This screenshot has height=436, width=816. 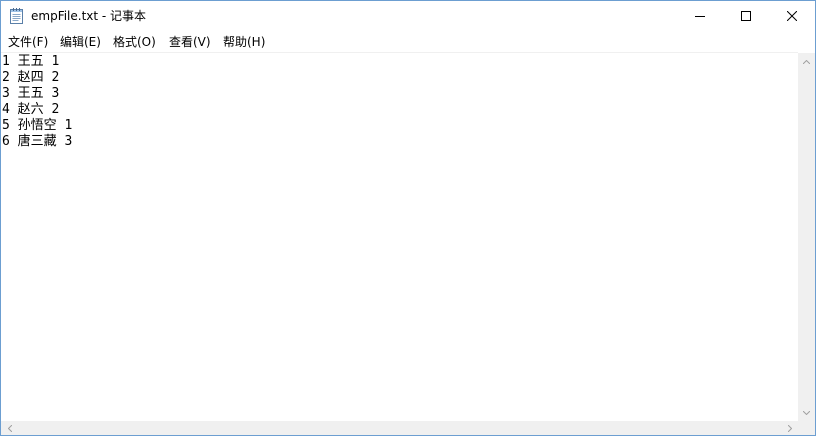 I want to click on menu-bar: 文件(F) 编辑(E) 格式(O) 查看(V) 帮助(H), so click(x=408, y=41).